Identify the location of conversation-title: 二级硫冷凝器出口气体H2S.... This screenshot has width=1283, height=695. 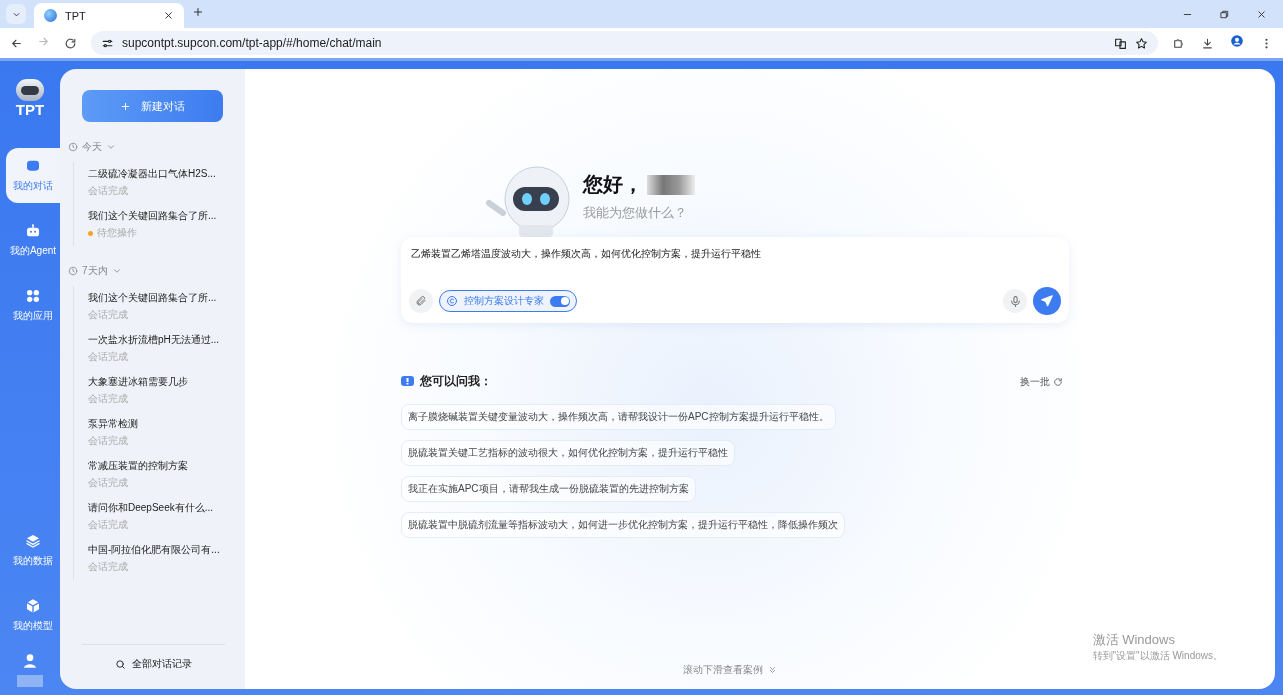
(152, 174).